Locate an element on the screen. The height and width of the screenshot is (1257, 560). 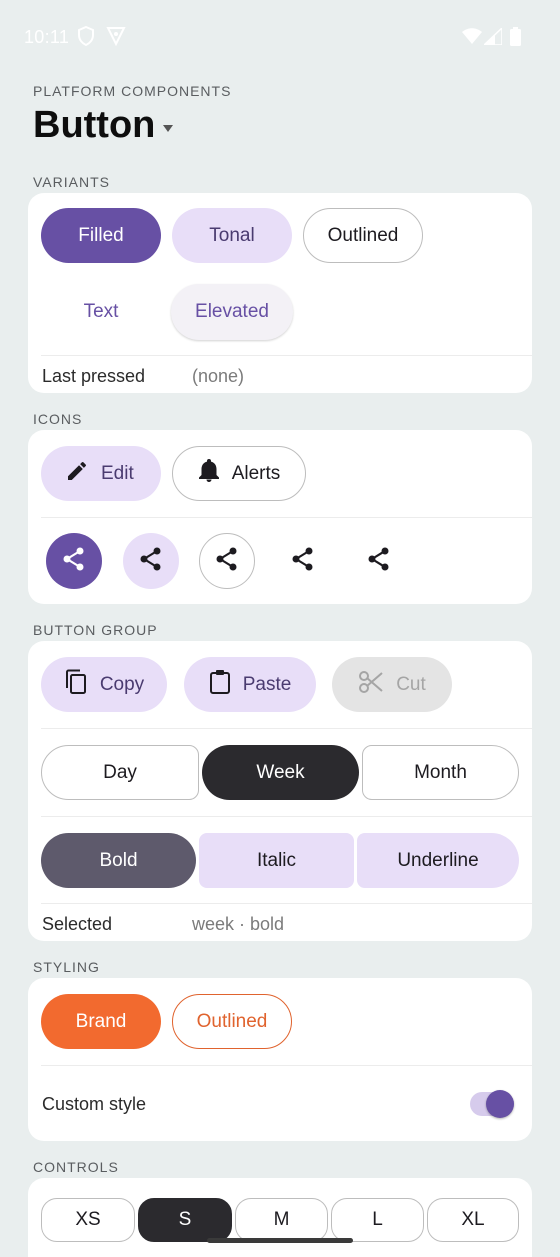
status-time: 10:11 is located at coordinates (47, 37).